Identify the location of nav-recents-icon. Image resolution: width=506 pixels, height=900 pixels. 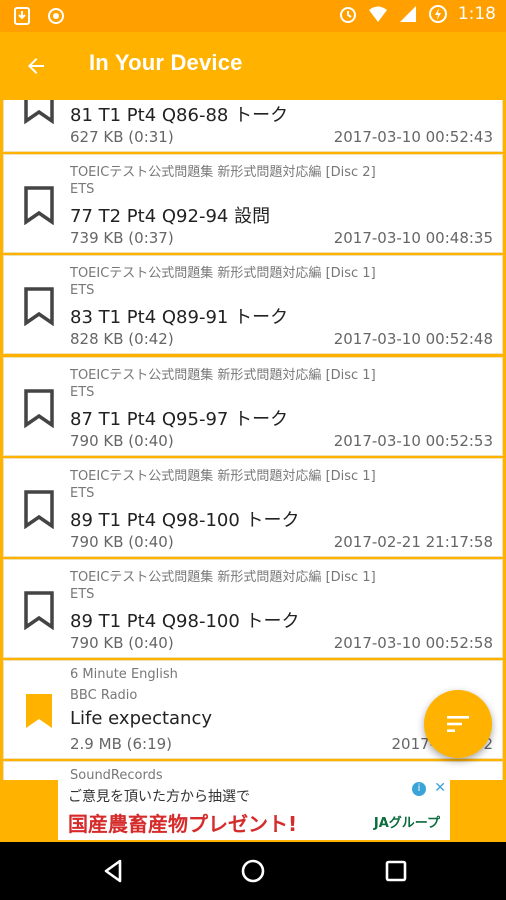
(396, 871).